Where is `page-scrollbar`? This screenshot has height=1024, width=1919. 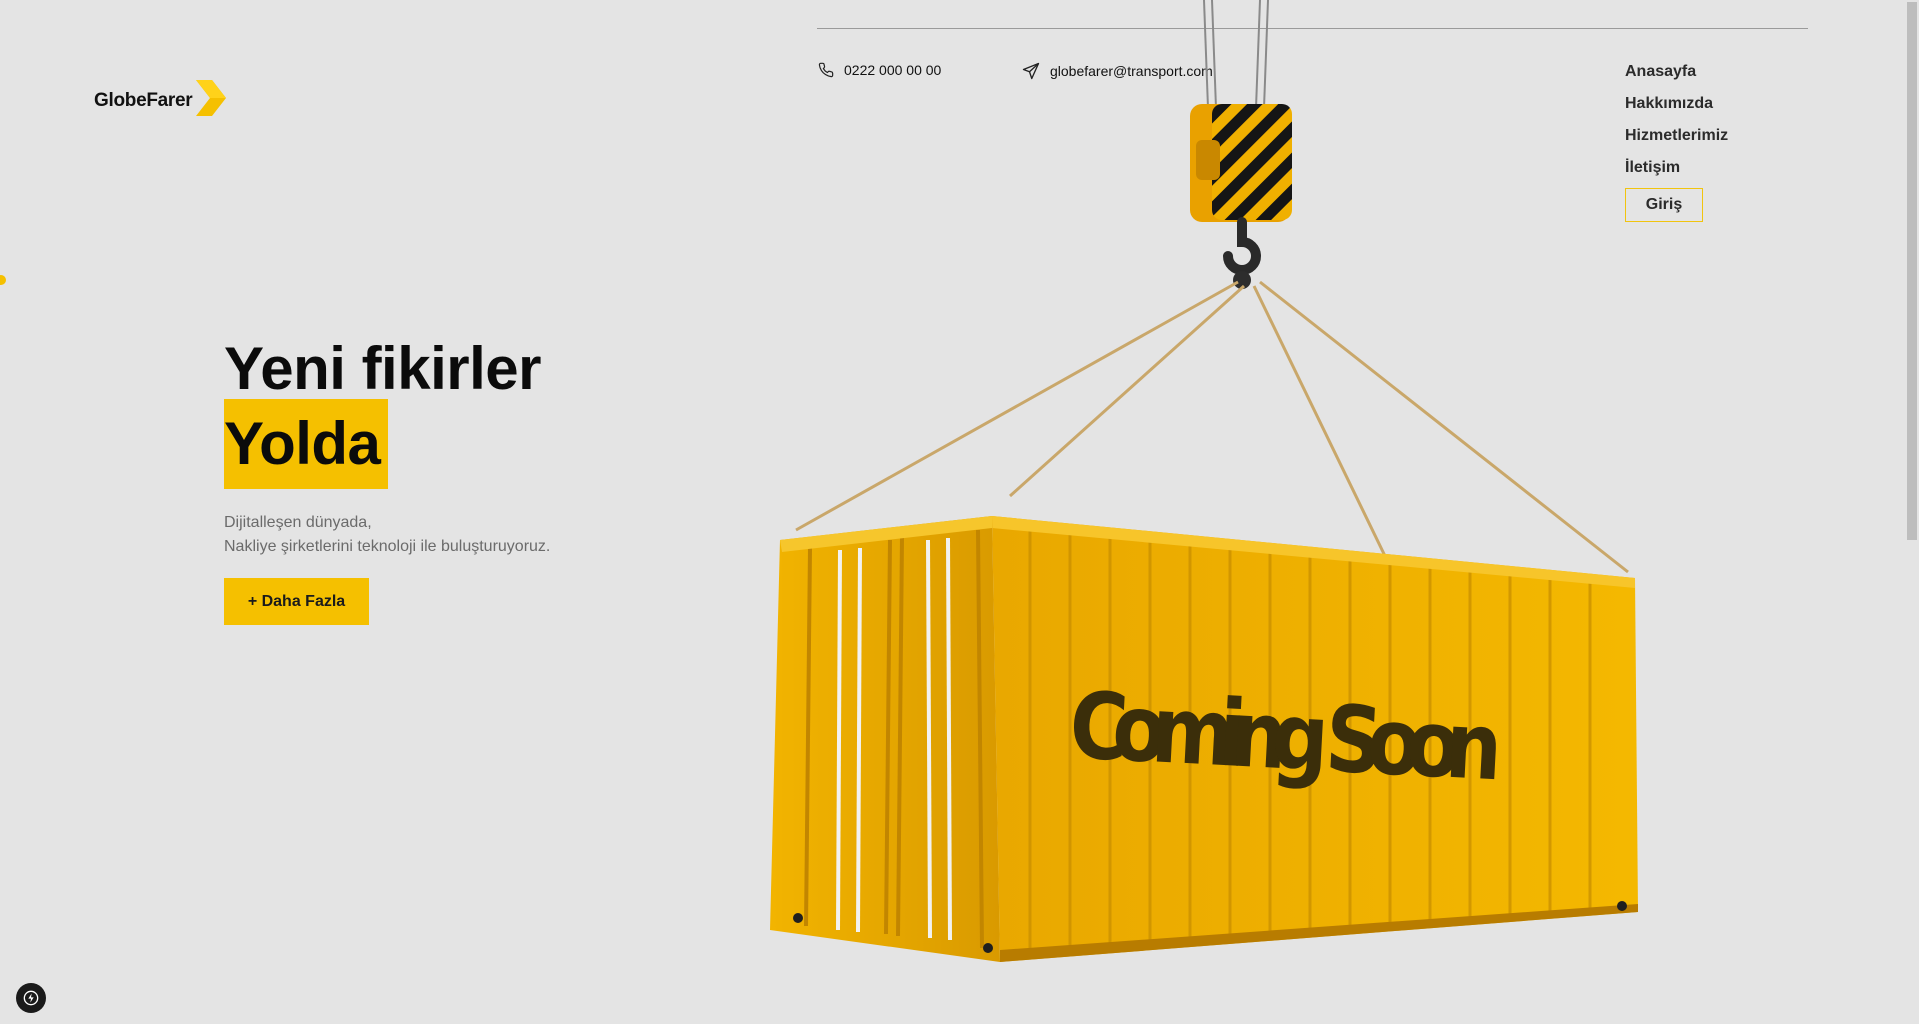
page-scrollbar is located at coordinates (1912, 512).